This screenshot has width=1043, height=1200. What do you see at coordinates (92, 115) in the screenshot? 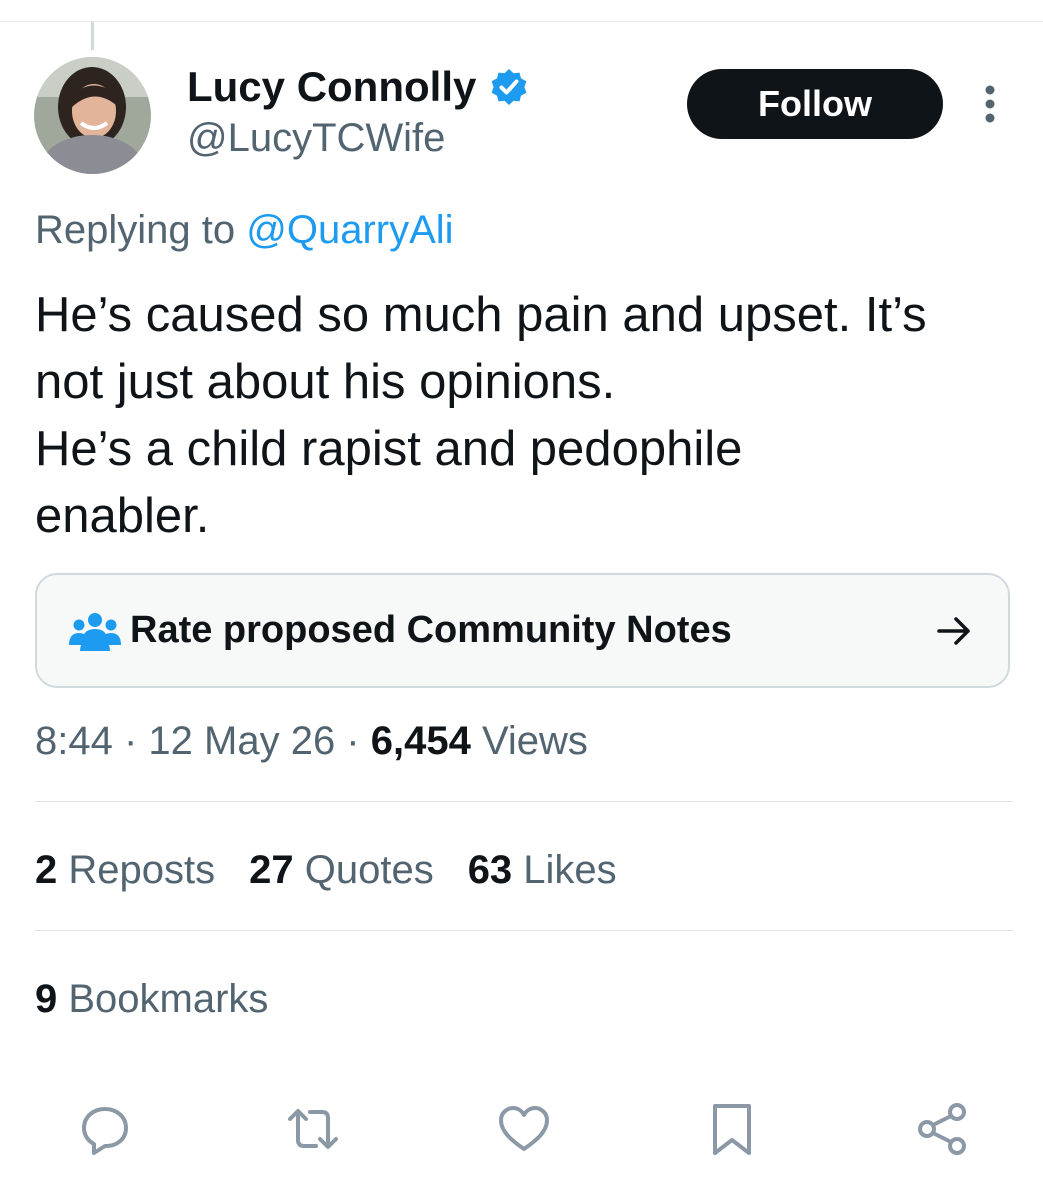
I see `avatar` at bounding box center [92, 115].